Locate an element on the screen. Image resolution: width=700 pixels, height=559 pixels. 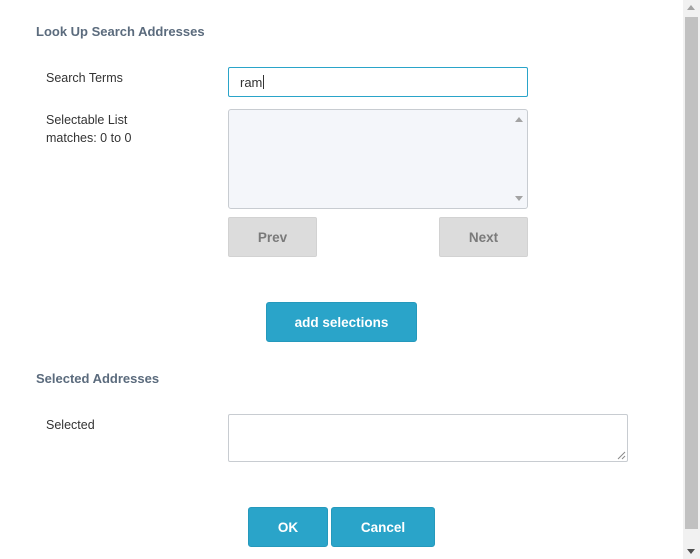
selected-addresses-field is located at coordinates (428, 438).